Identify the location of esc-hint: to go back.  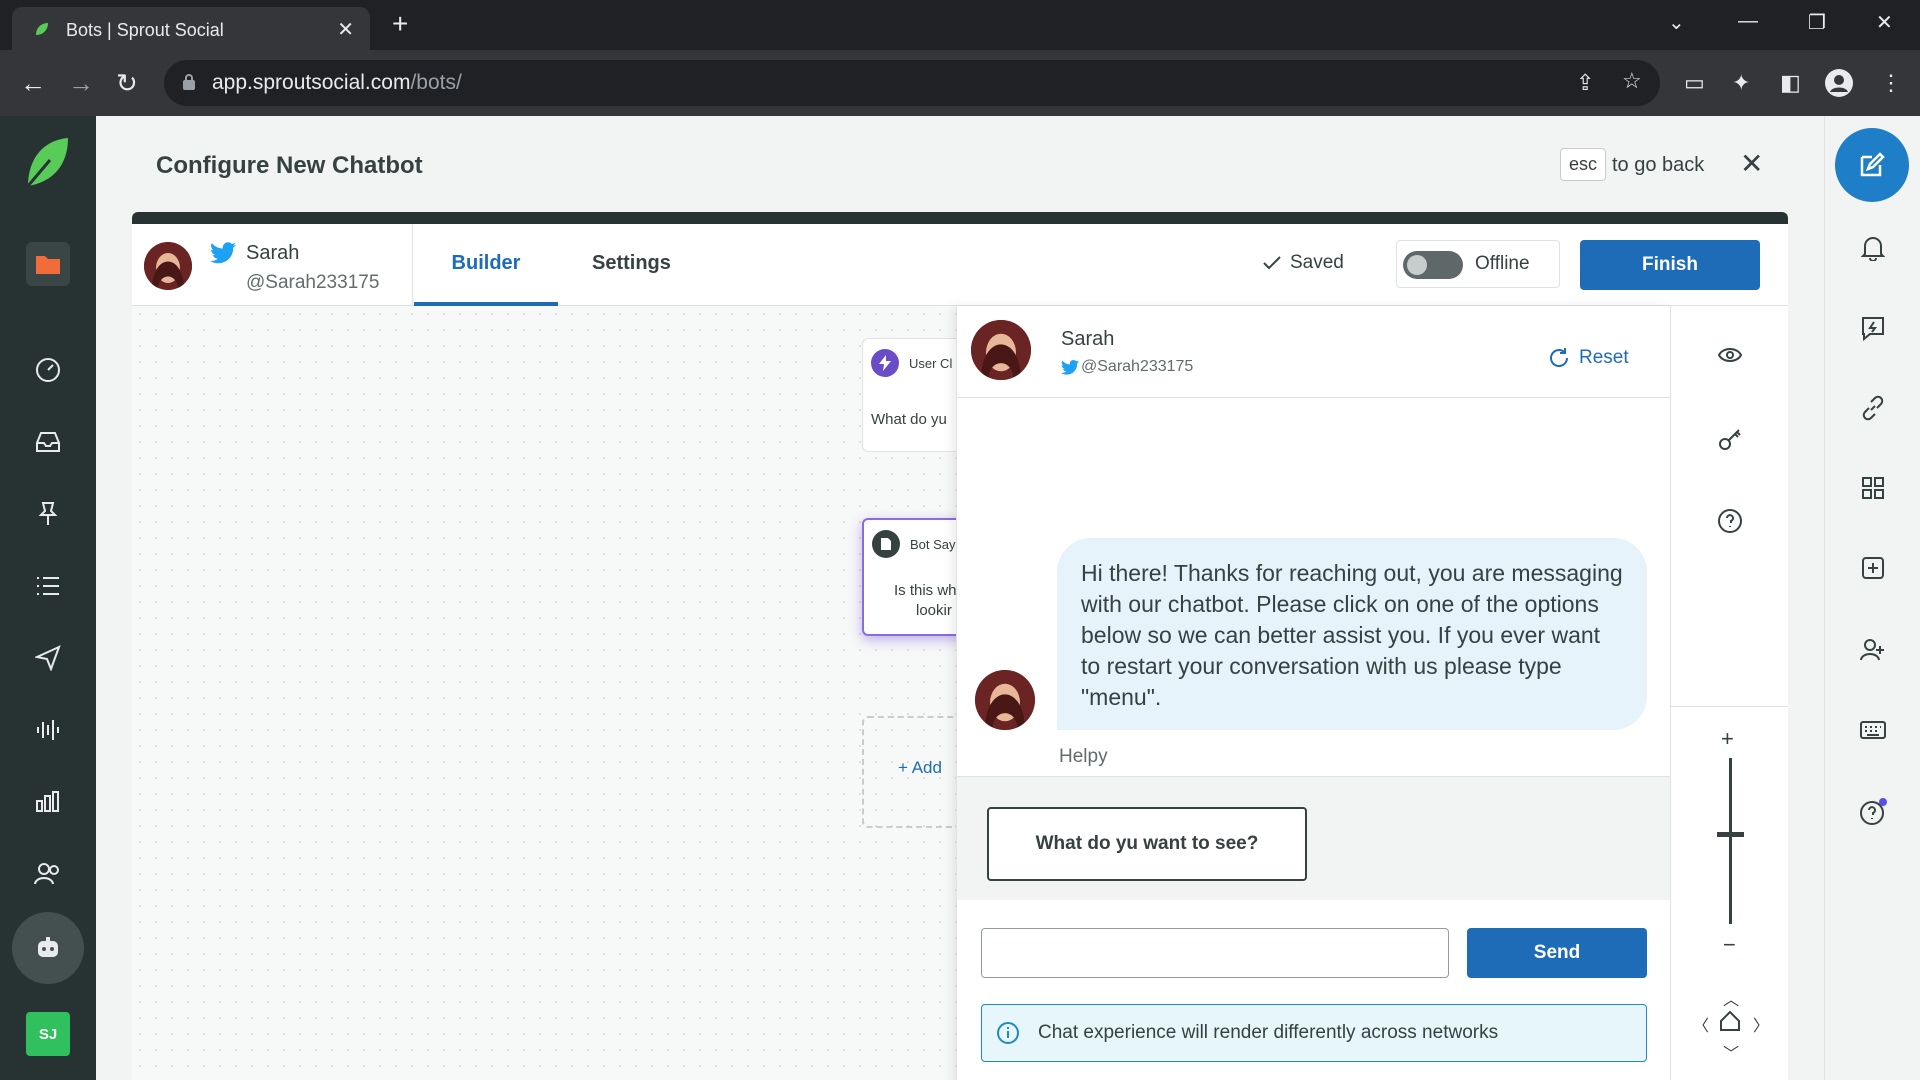
(1658, 165).